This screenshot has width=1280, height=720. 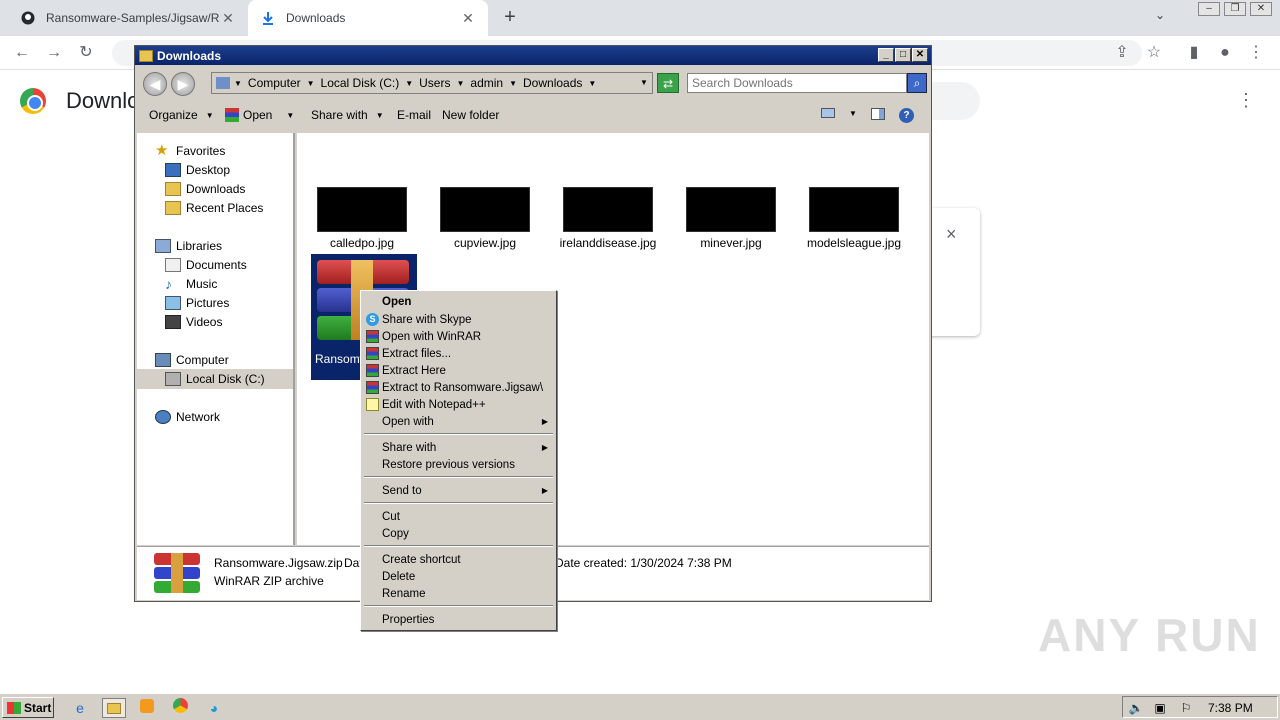 I want to click on clock: 7:38 PM, so click(x=1230, y=708).